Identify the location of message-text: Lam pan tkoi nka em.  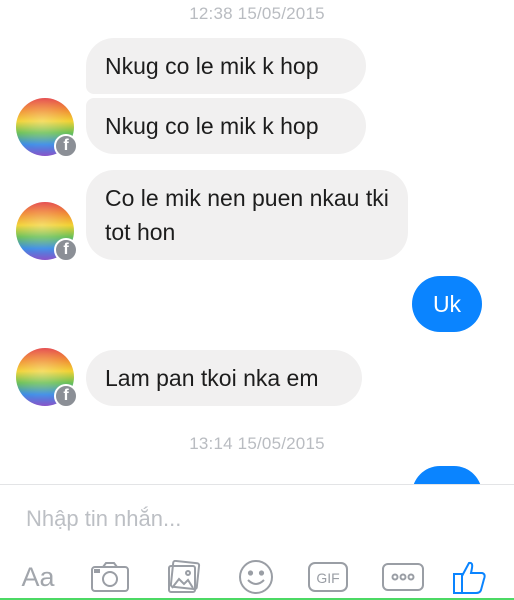
(212, 378).